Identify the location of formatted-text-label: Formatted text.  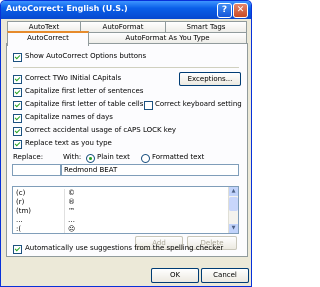
(178, 157).